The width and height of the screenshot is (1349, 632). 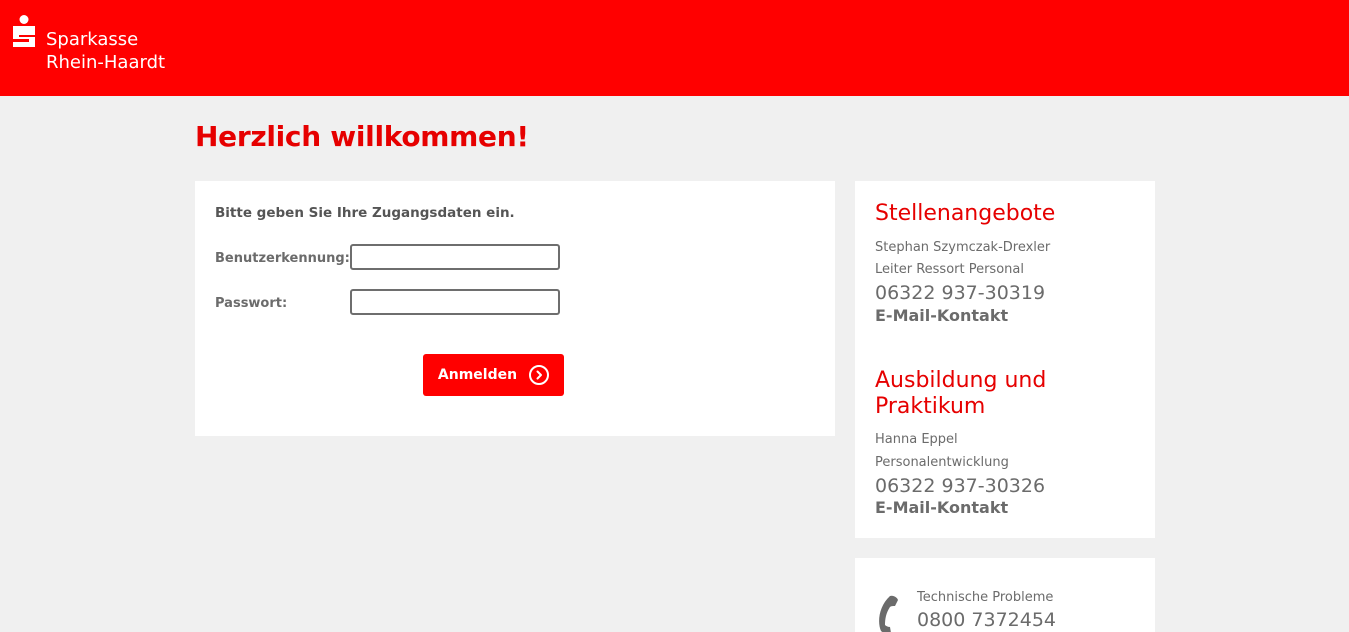 What do you see at coordinates (539, 375) in the screenshot?
I see `chevron-right-icon` at bounding box center [539, 375].